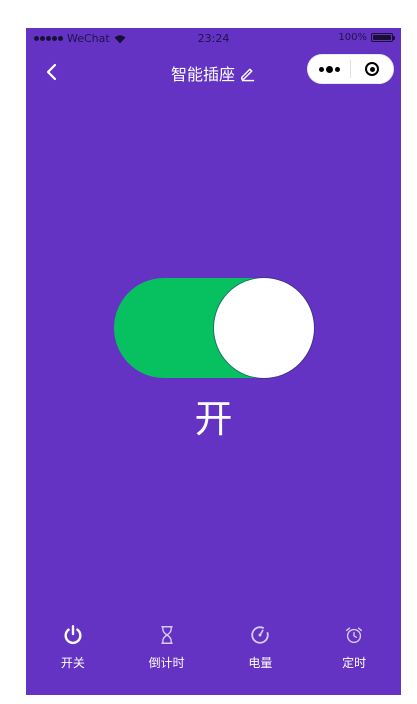 The height and width of the screenshot is (704, 417). Describe the element at coordinates (260, 635) in the screenshot. I see `gauge-icon` at that location.